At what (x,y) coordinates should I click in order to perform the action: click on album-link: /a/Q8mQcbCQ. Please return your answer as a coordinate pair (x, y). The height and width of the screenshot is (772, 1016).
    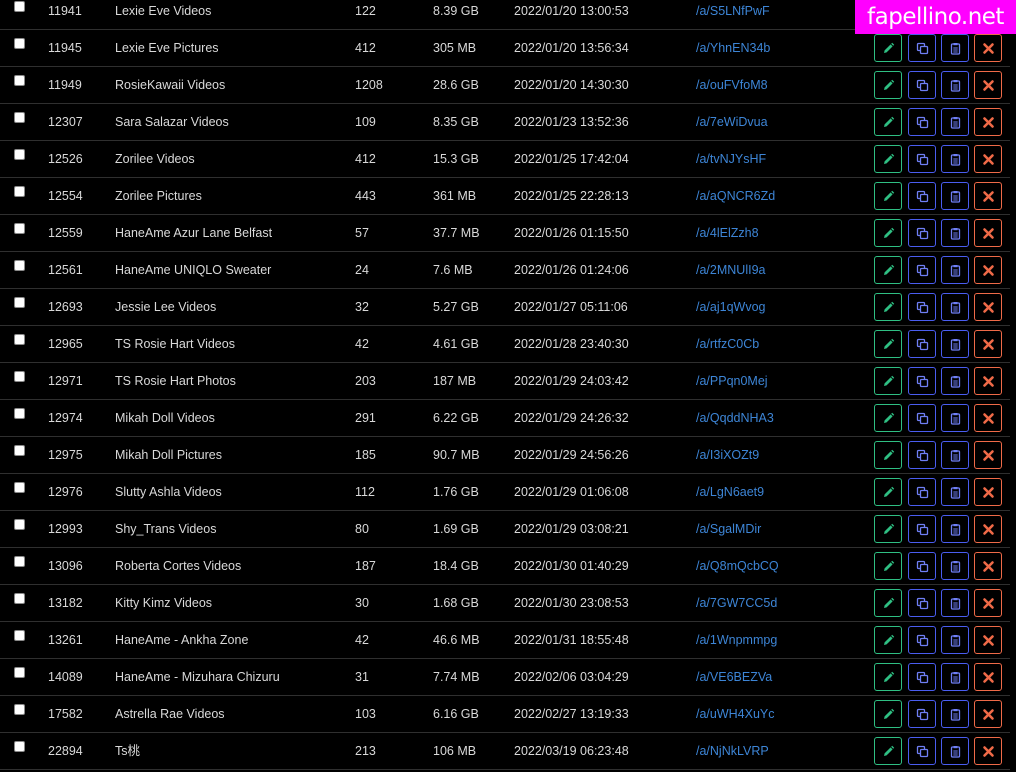
    Looking at the image, I should click on (737, 566).